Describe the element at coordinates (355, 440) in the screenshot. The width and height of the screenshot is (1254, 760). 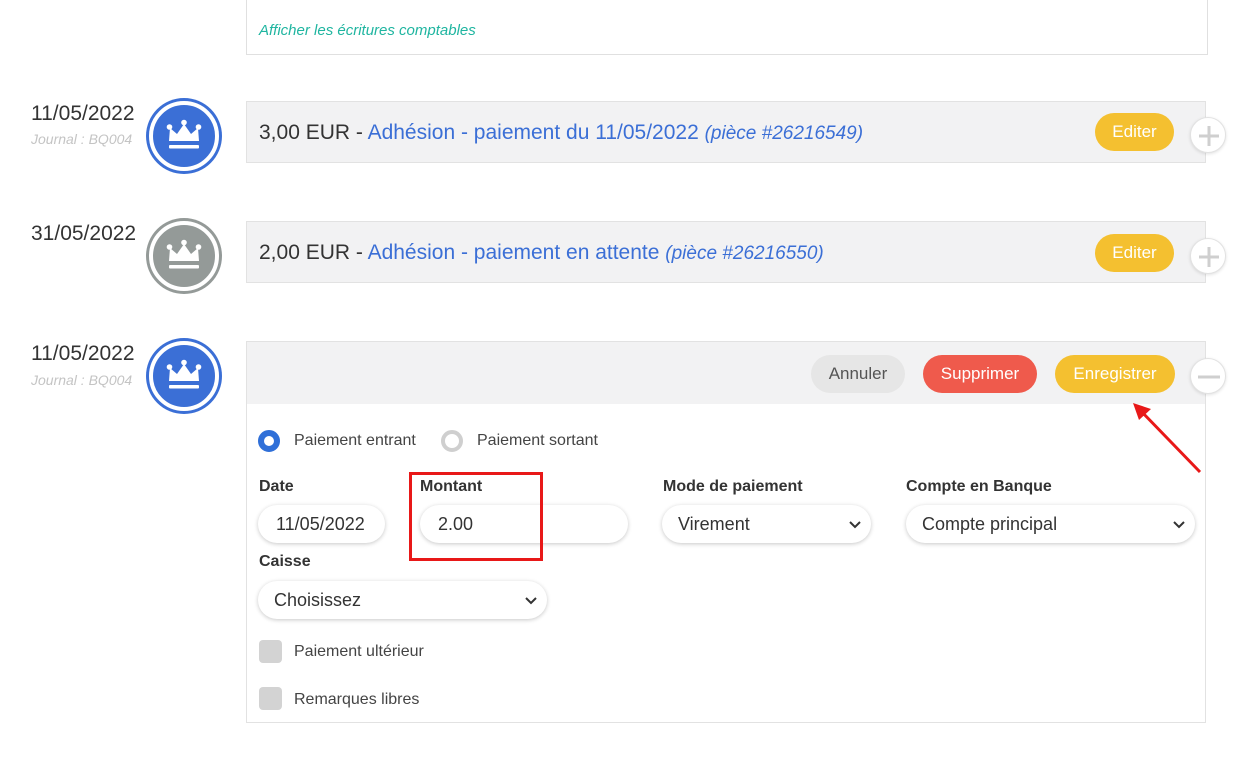
I see `incoming-payment-label: Paiement entrant` at that location.